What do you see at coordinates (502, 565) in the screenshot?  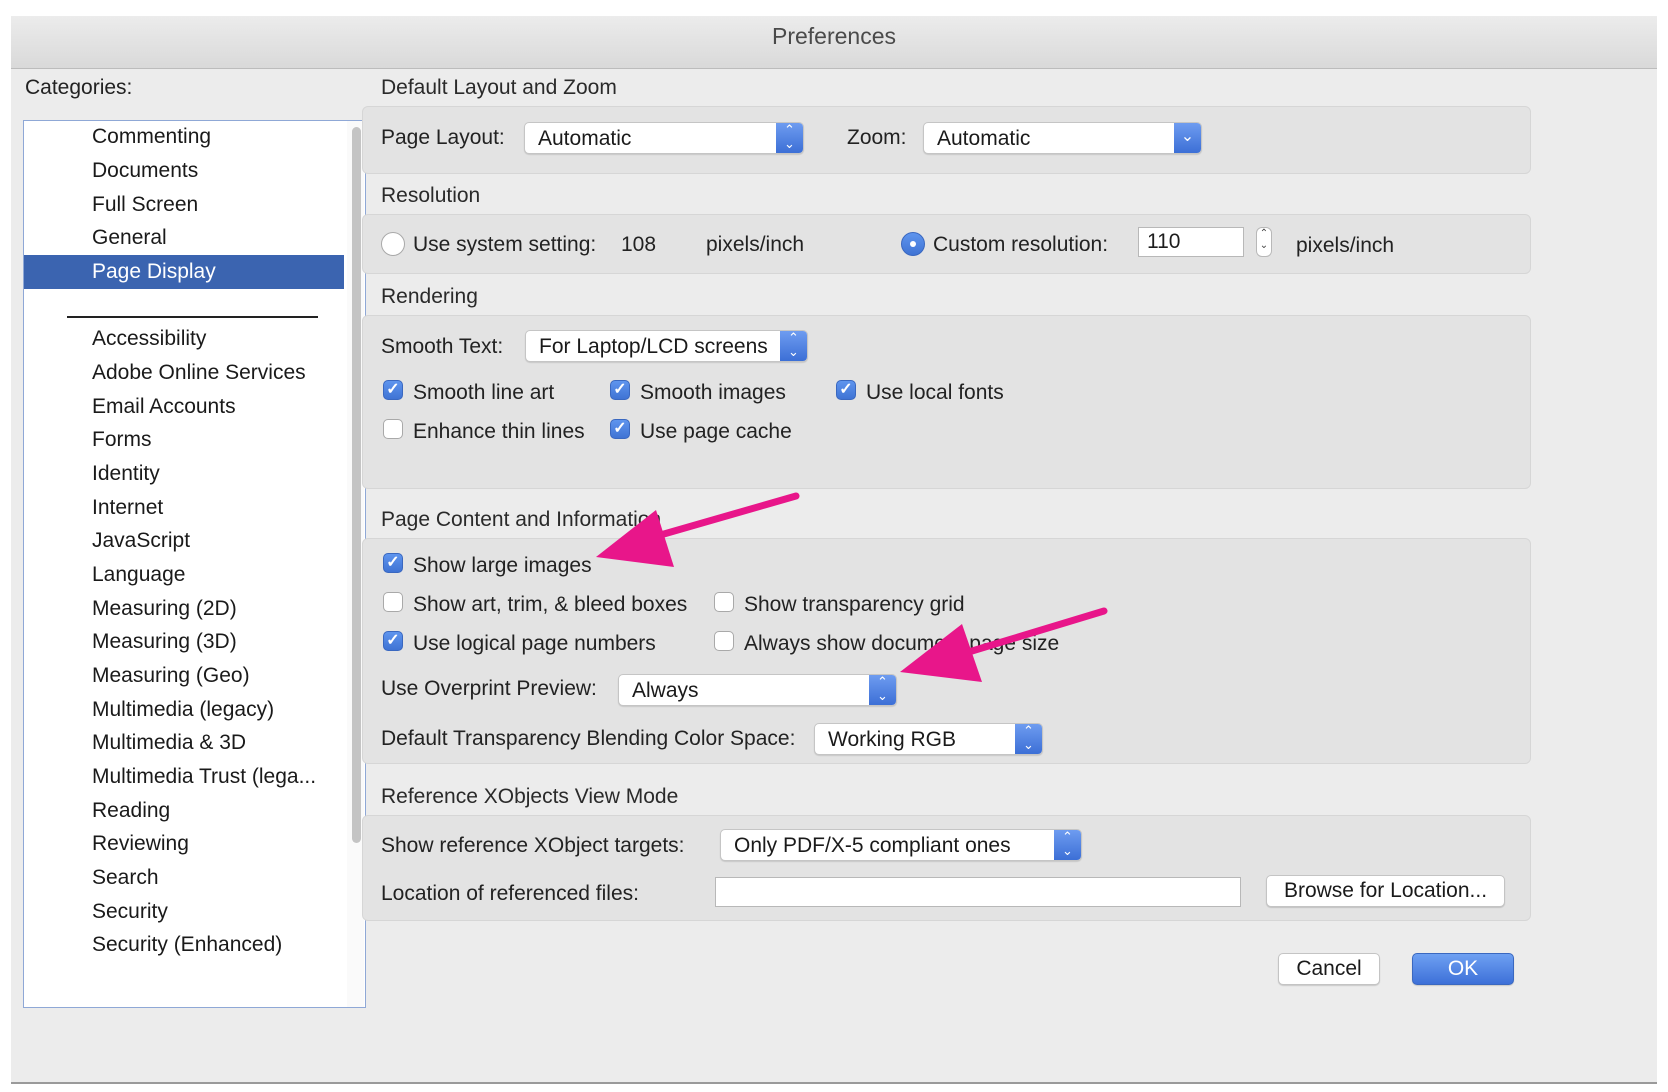 I see `show-large-images-label: Show large images` at bounding box center [502, 565].